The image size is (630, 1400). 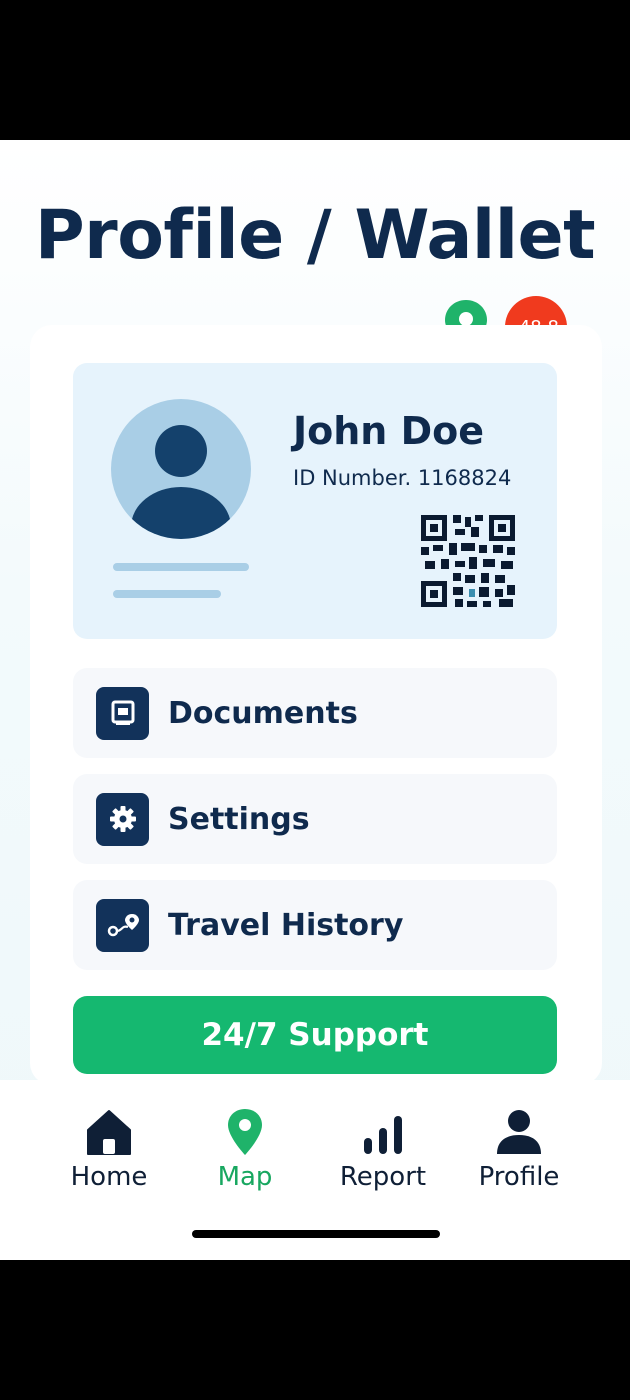 What do you see at coordinates (109, 1177) in the screenshot?
I see `tab-label: Home` at bounding box center [109, 1177].